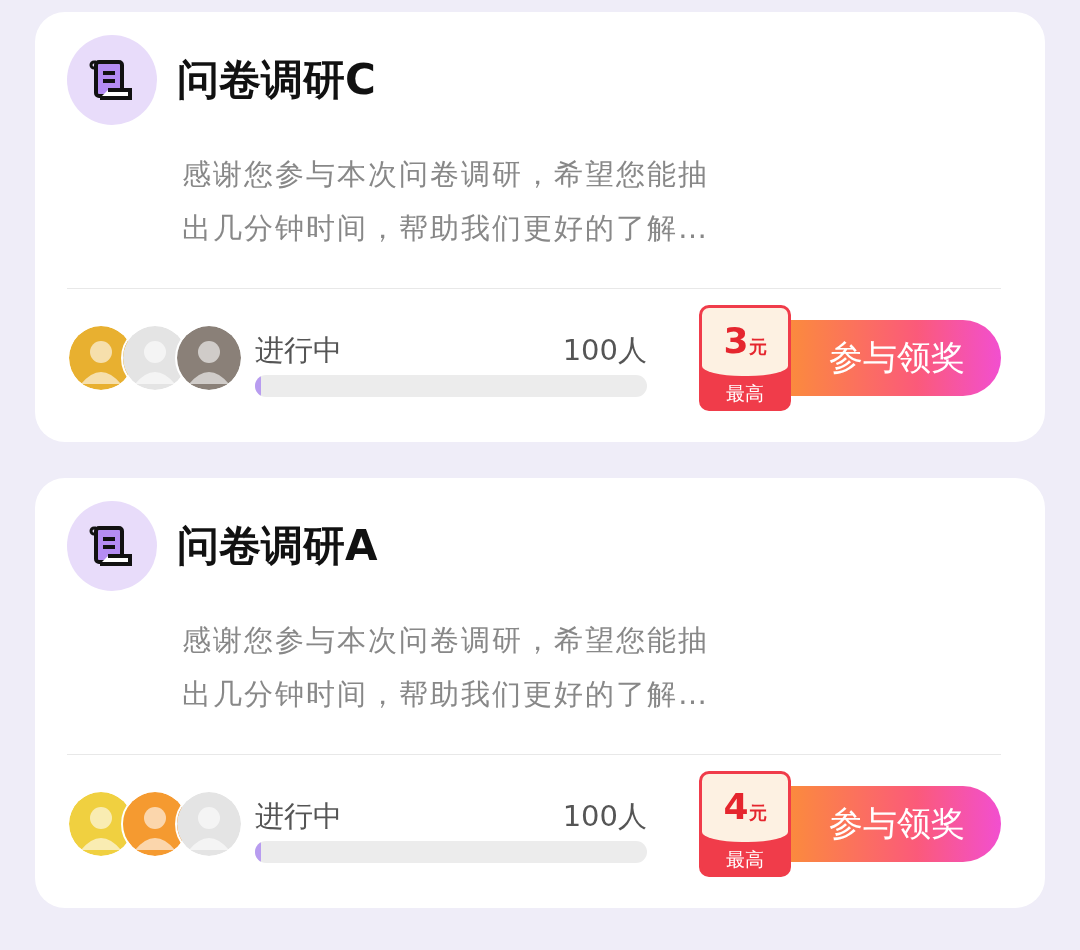  What do you see at coordinates (736, 340) in the screenshot?
I see `reward-amount: 3` at bounding box center [736, 340].